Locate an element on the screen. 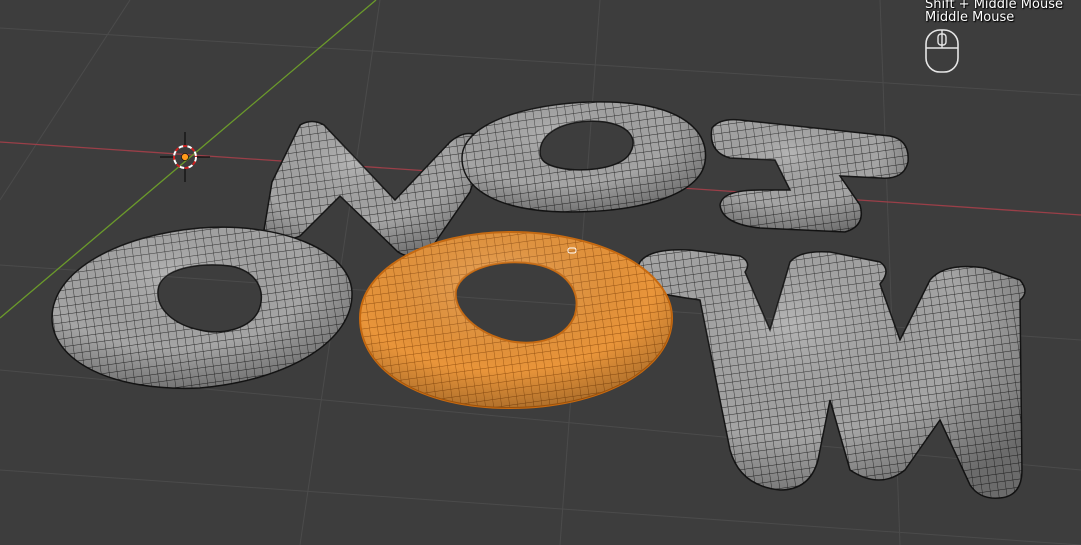 This screenshot has width=1081, height=545. mesh-letter-o-selected is located at coordinates (516, 320).